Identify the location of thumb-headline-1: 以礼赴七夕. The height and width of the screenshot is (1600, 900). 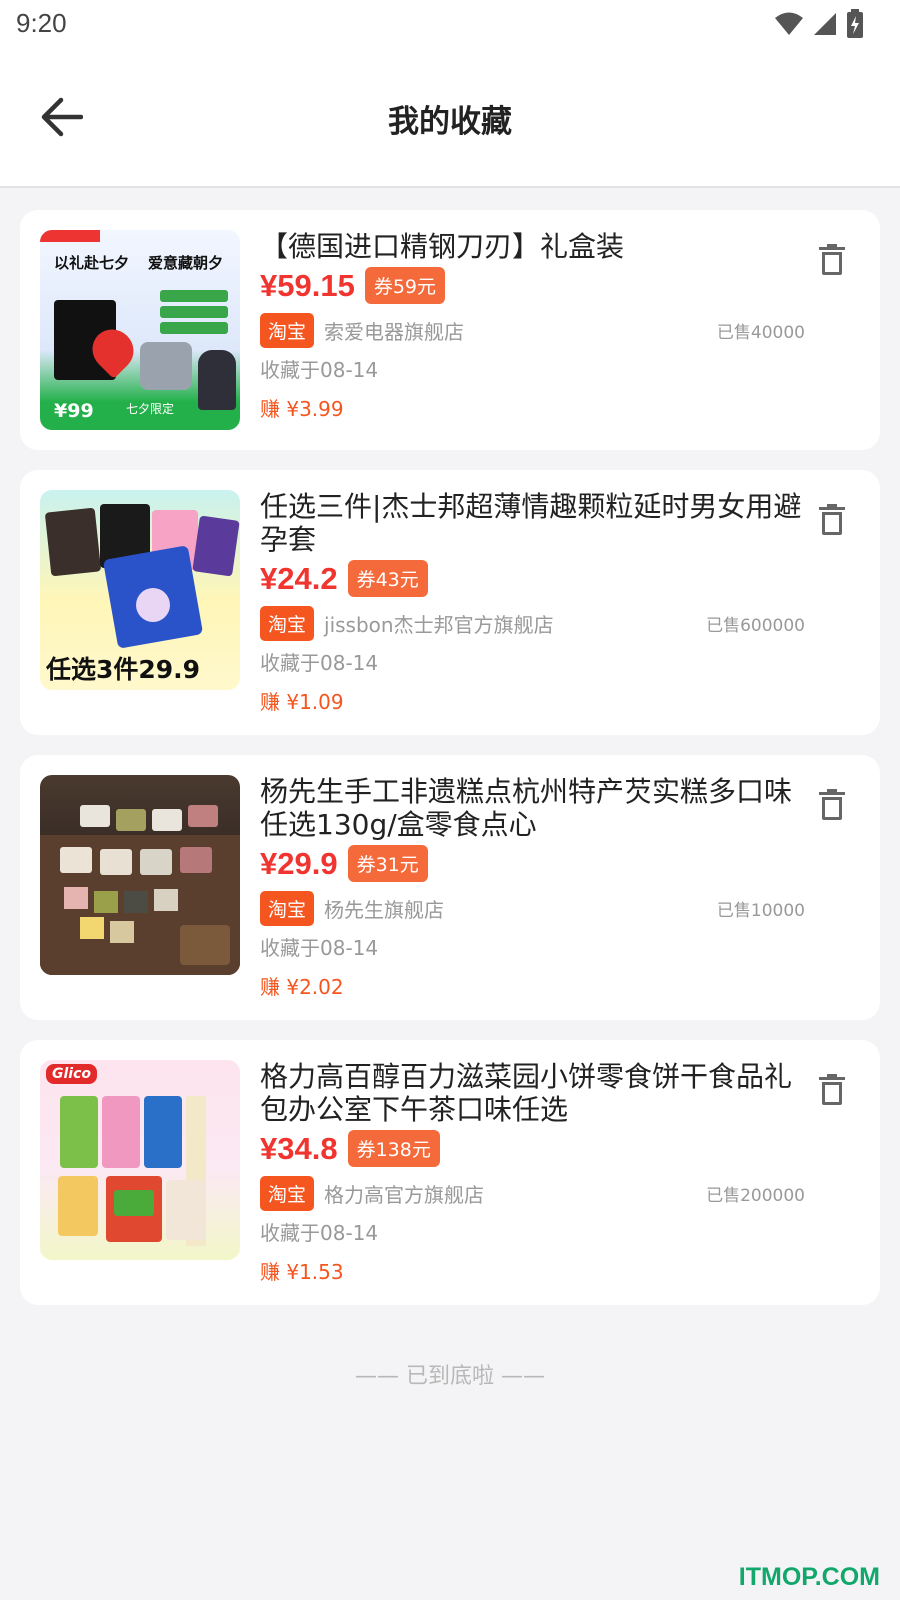
(92, 263).